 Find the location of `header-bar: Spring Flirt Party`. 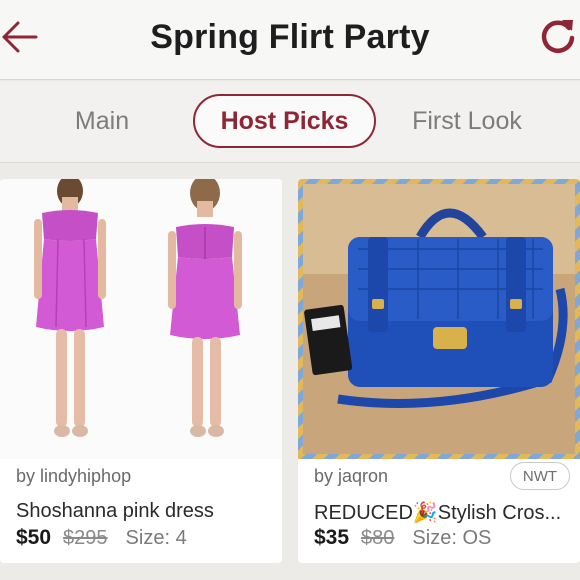

header-bar: Spring Flirt Party is located at coordinates (290, 40).